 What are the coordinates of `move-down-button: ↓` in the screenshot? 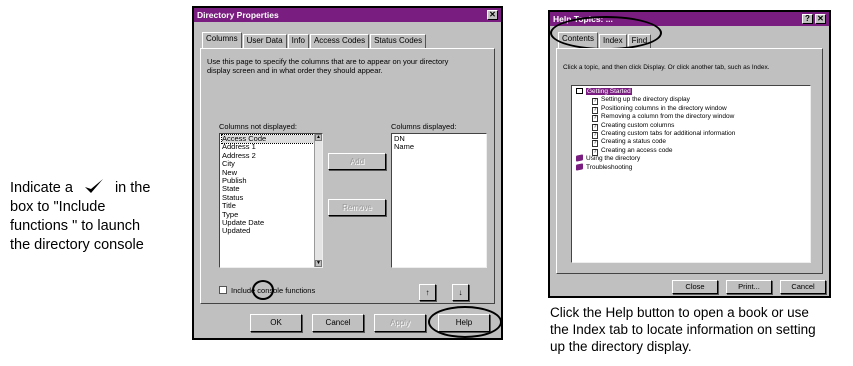 It's located at (460, 292).